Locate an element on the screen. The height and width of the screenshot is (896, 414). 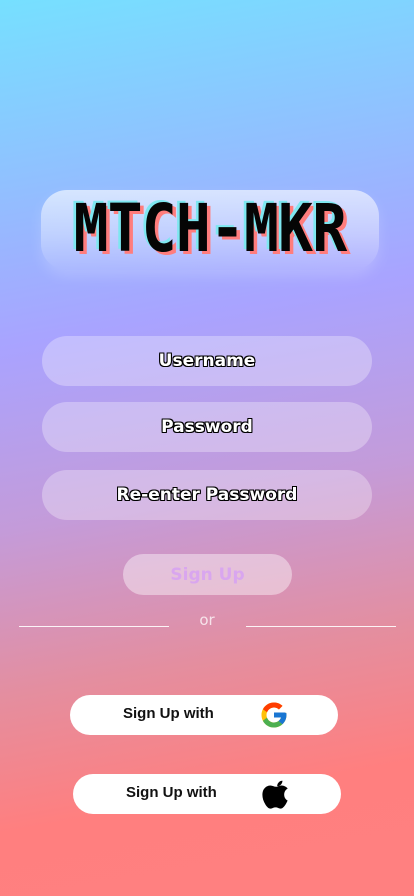
sign-up-button: Sign Up is located at coordinates (207, 574).